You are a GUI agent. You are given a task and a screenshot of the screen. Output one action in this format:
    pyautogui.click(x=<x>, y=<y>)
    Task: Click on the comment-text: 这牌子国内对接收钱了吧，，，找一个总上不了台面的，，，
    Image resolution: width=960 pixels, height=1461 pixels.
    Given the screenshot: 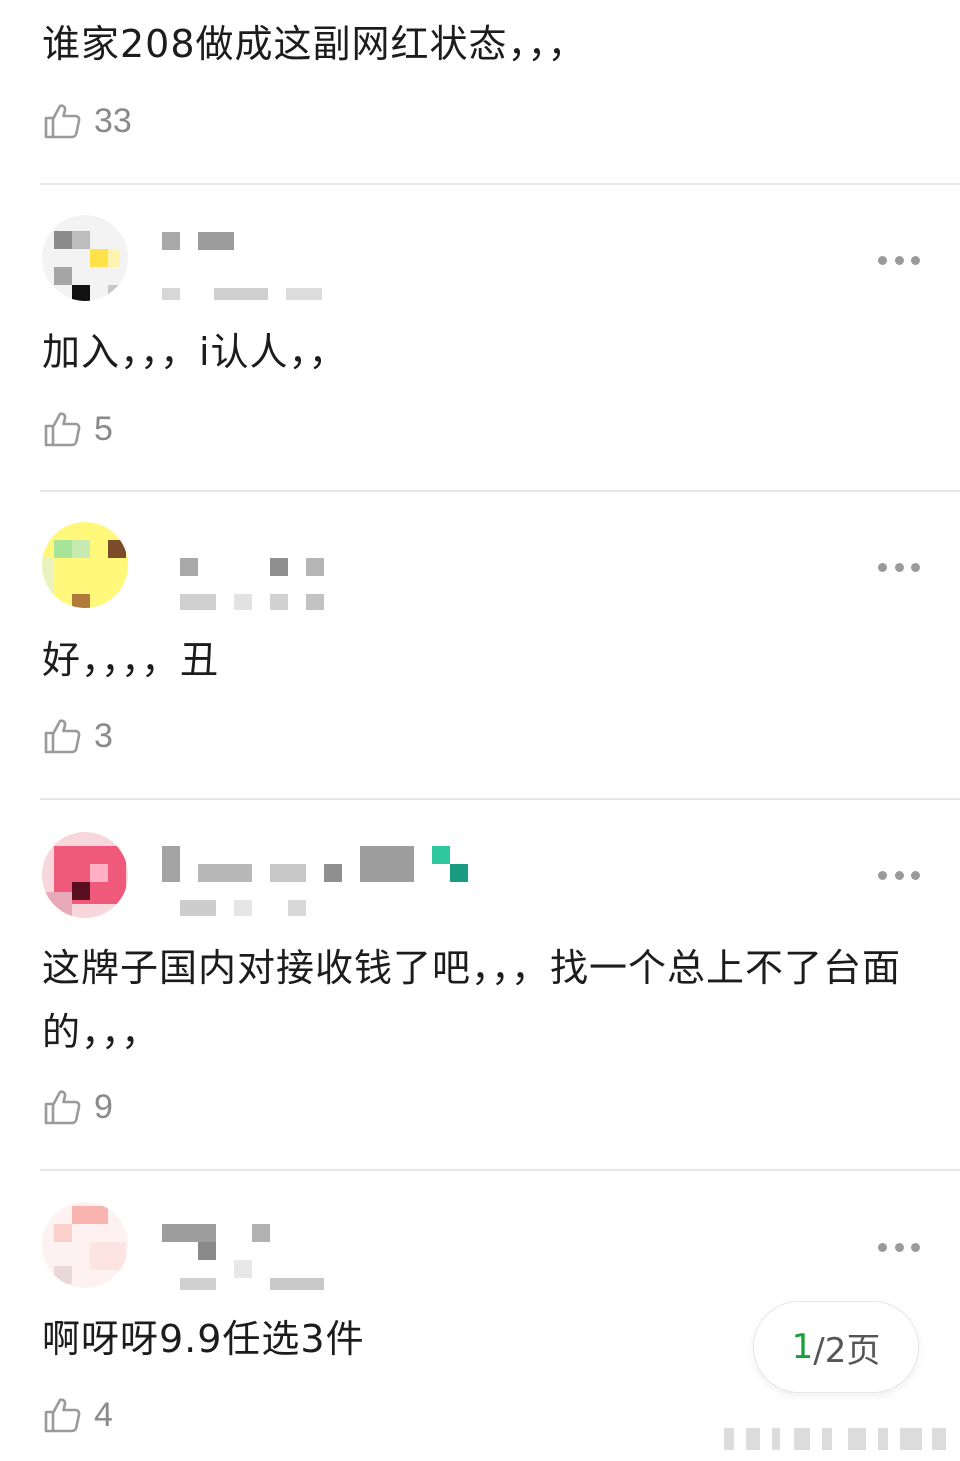 What is the action you would take?
    pyautogui.click(x=472, y=1000)
    